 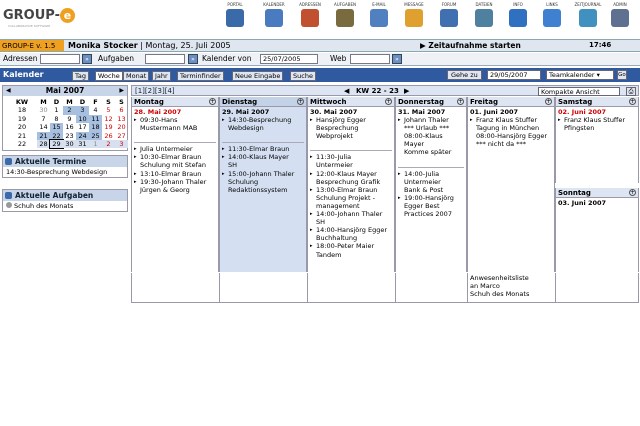 What do you see at coordinates (514, 75) in the screenshot?
I see `goto-date-input: 29/05/2007` at bounding box center [514, 75].